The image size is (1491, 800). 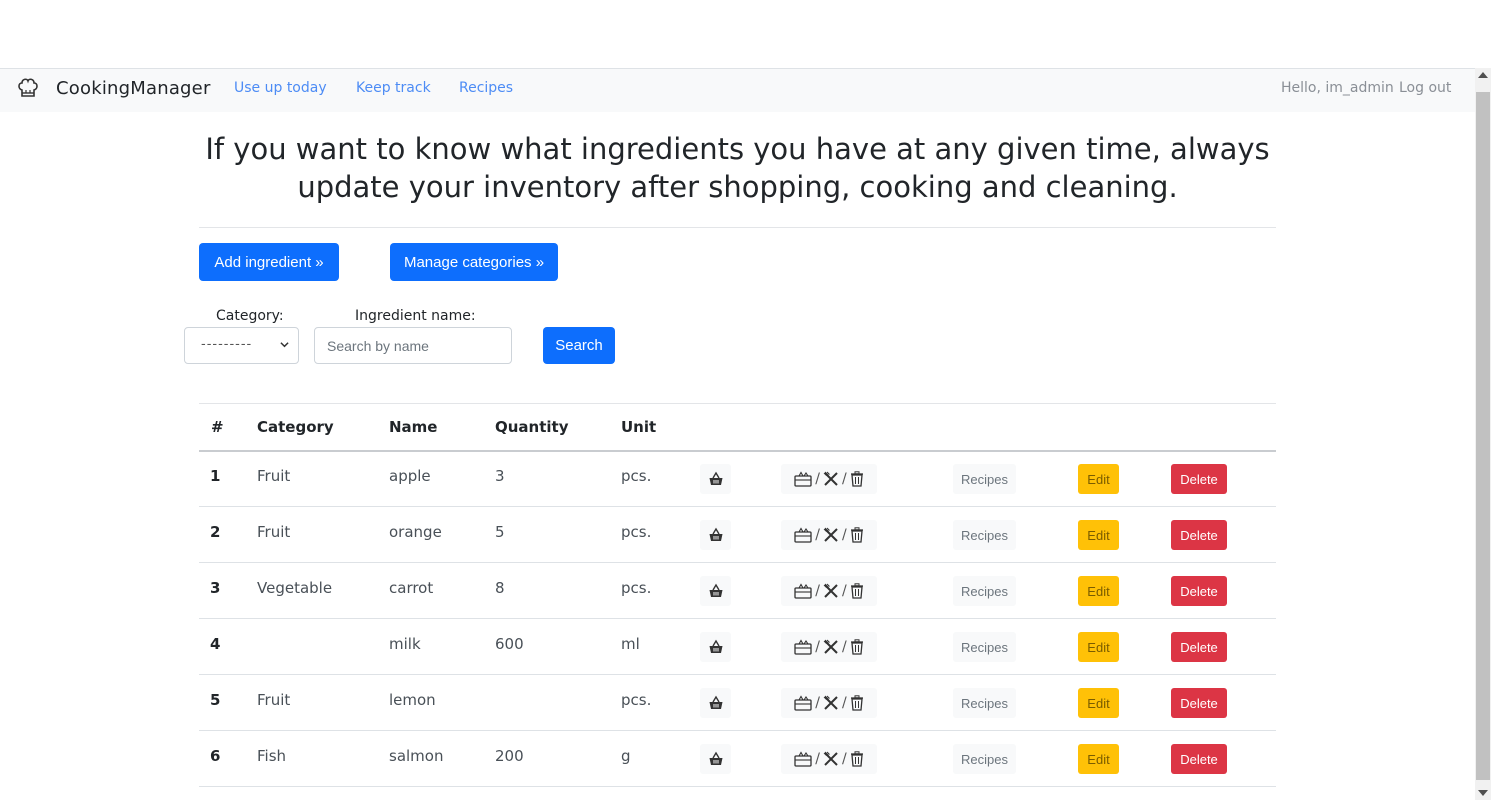 What do you see at coordinates (415, 532) in the screenshot?
I see `row-name: orange` at bounding box center [415, 532].